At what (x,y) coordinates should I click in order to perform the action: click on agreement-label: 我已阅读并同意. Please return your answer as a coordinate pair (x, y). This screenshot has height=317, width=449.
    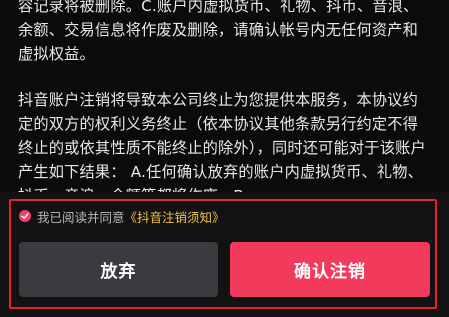
    Looking at the image, I should click on (81, 217).